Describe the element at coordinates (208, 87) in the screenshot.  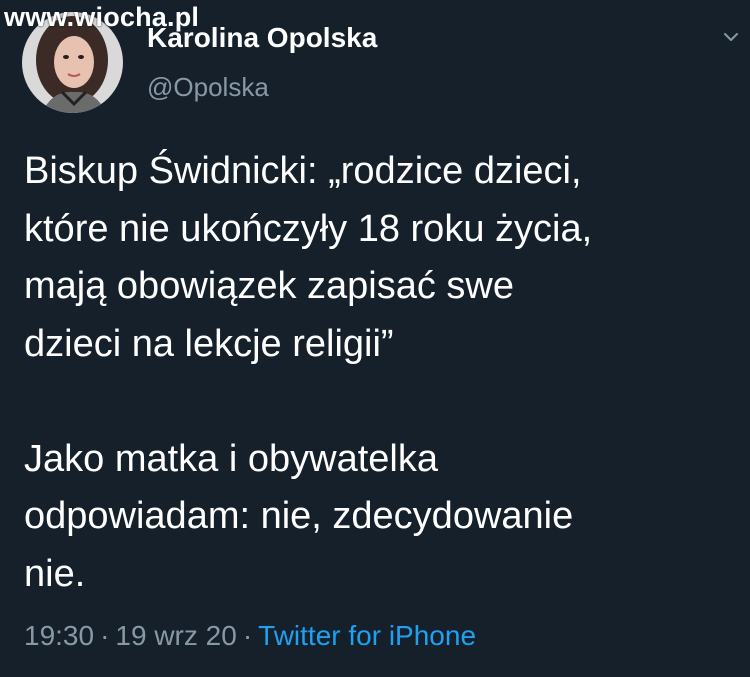
I see `author-handle: @Opolska` at that location.